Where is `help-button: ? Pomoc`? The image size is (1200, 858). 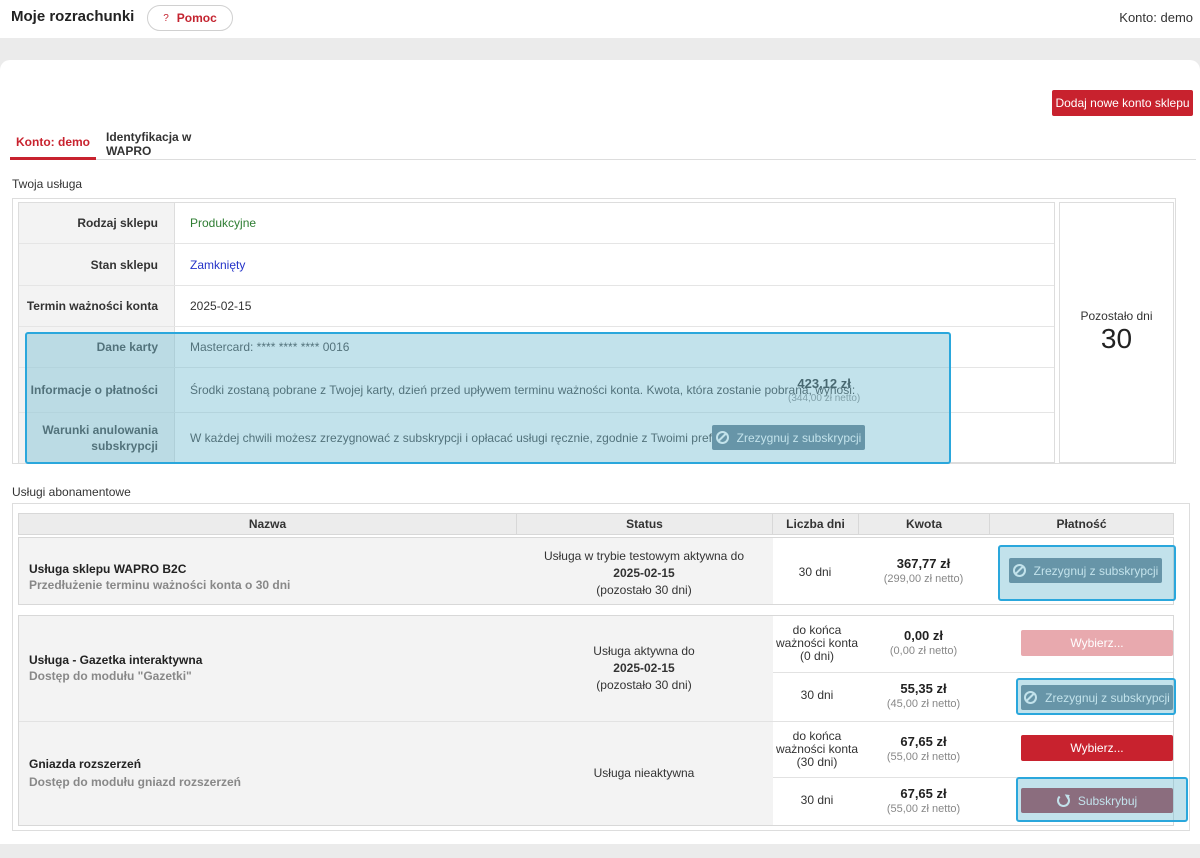
help-button: ? Pomoc is located at coordinates (190, 18).